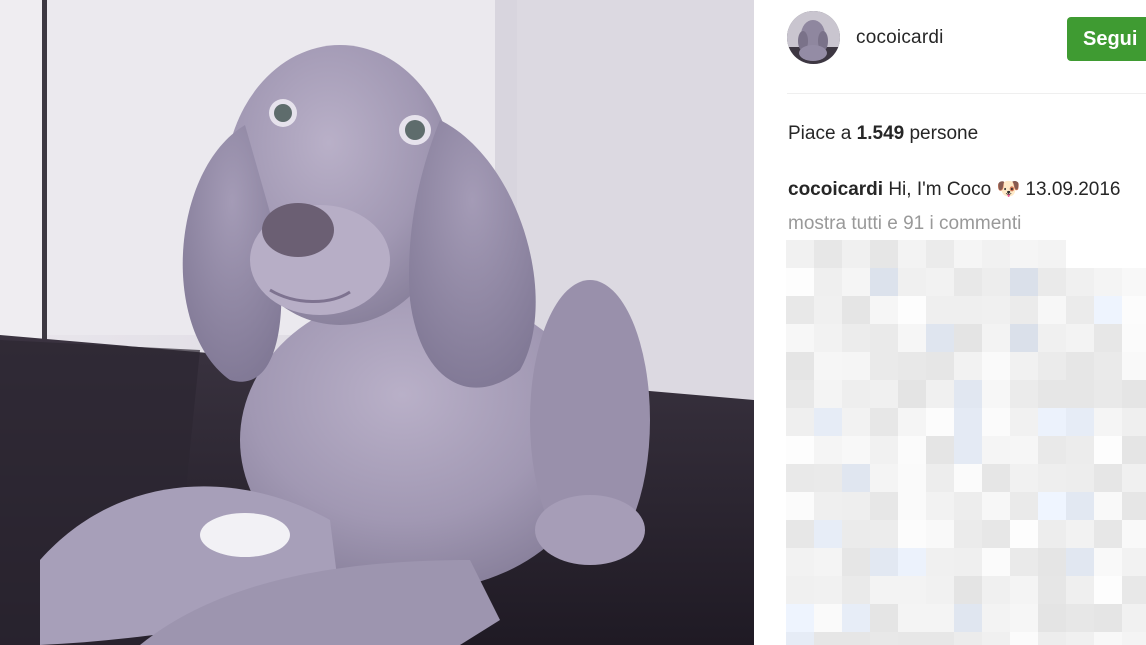 The image size is (1146, 645). Describe the element at coordinates (883, 134) in the screenshot. I see `likes-count-text: Piace a 1.549 persone` at that location.